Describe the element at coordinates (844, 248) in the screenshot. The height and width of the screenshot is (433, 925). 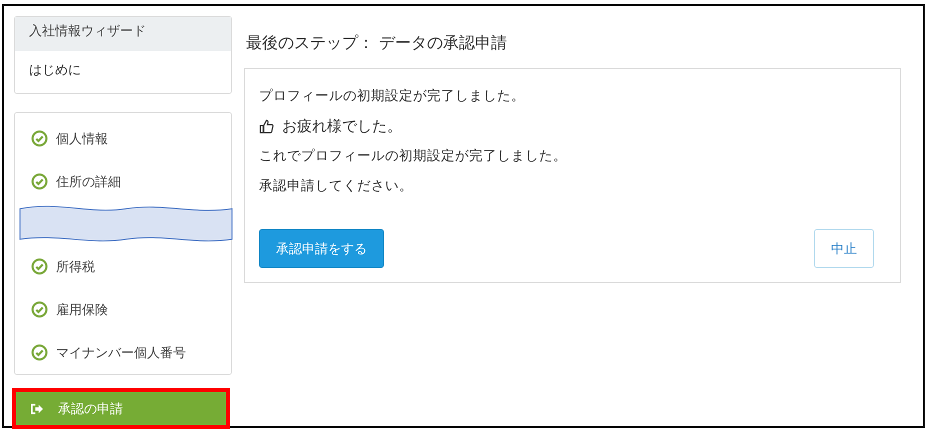
I see `cancel-button: 中止` at that location.